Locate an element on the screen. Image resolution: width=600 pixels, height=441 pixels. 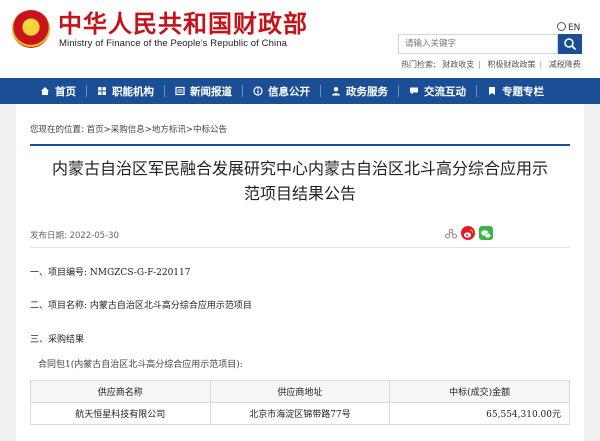
news-icon is located at coordinates (180, 91).